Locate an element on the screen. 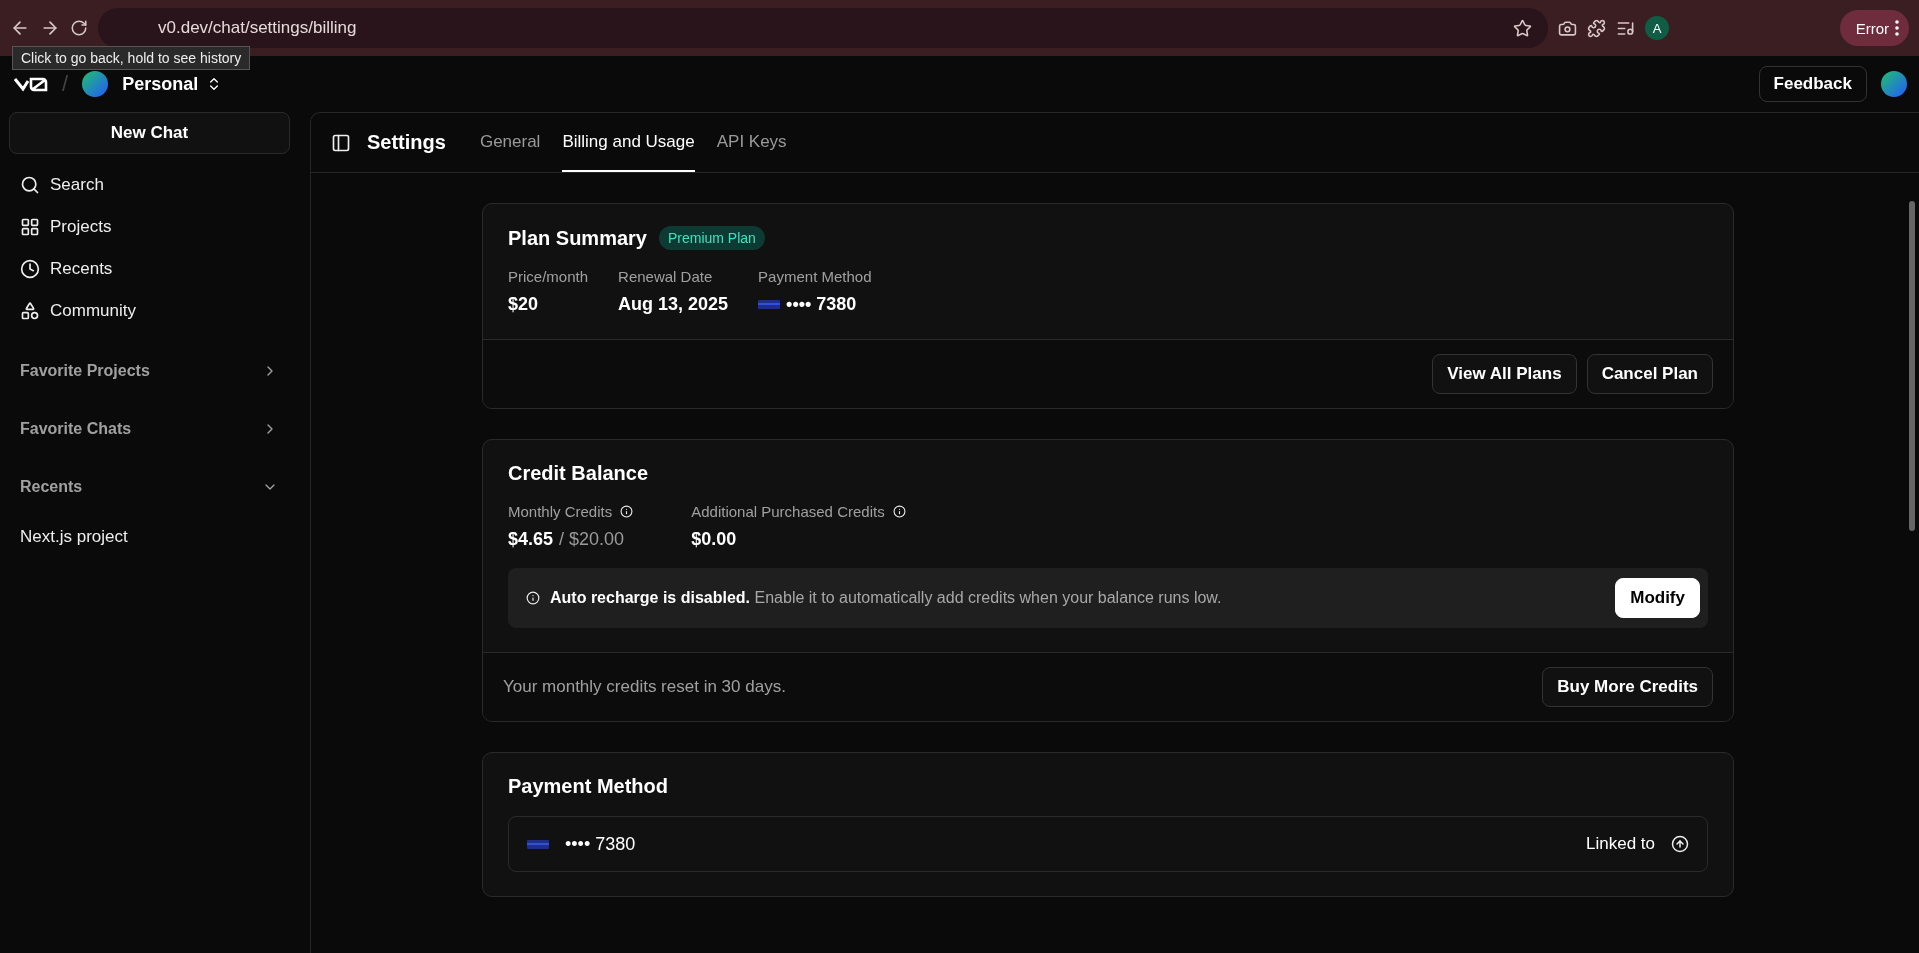 The height and width of the screenshot is (953, 1919). settings-title: Settings is located at coordinates (406, 142).